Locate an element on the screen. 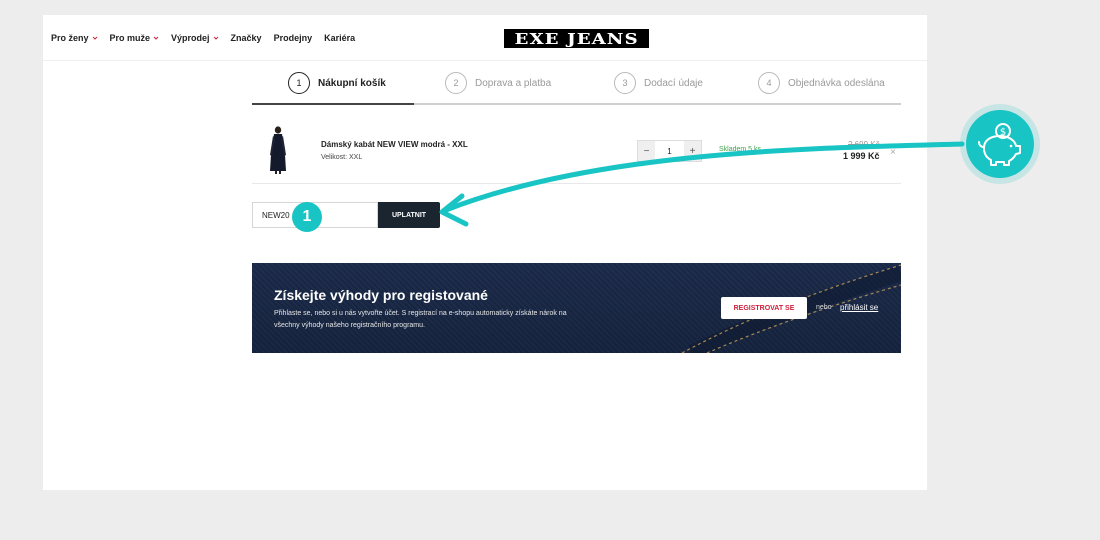 This screenshot has width=1100, height=540. or-text: nebo is located at coordinates (824, 307).